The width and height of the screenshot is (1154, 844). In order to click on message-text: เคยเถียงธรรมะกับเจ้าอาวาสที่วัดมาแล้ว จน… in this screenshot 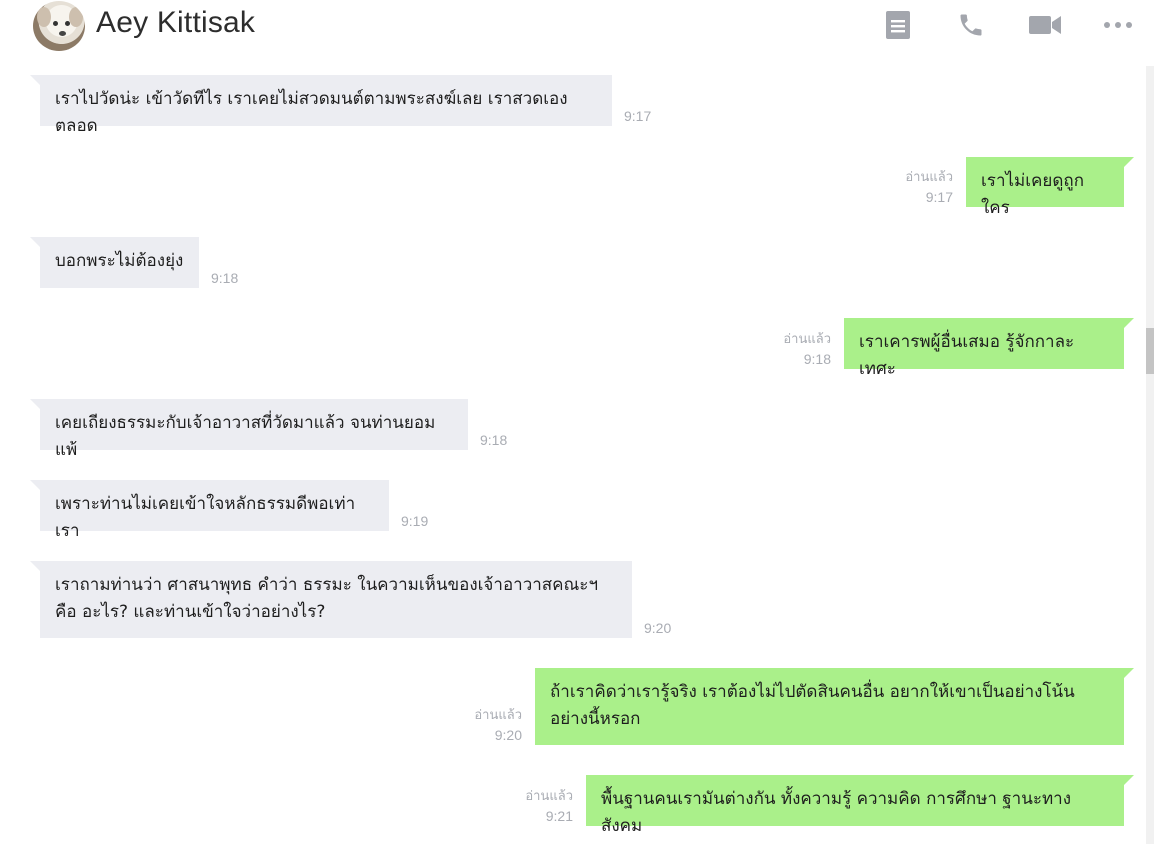, I will do `click(245, 436)`.